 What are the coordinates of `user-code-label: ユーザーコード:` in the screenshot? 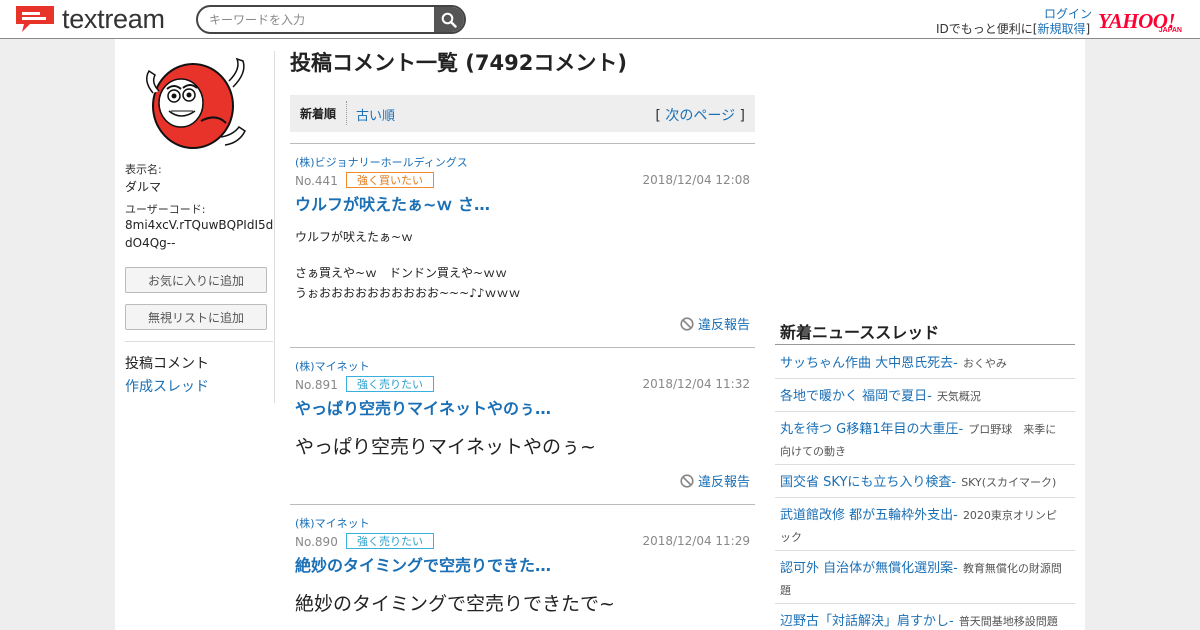 It's located at (165, 209).